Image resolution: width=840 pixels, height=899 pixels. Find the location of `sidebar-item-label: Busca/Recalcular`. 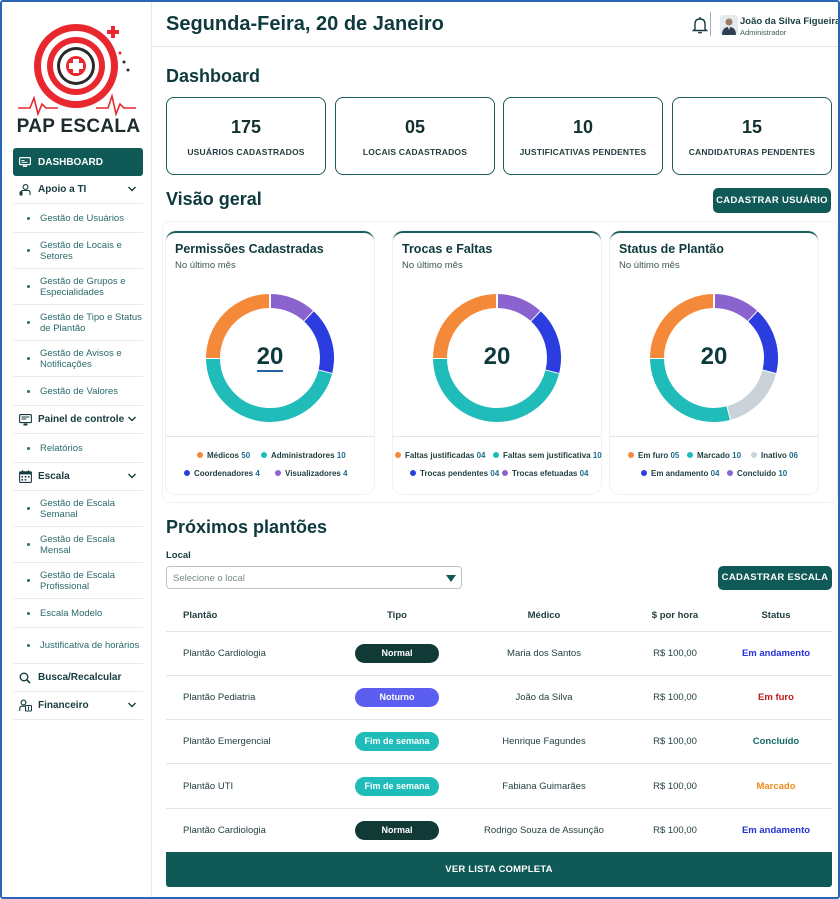

sidebar-item-label: Busca/Recalcular is located at coordinates (80, 677).